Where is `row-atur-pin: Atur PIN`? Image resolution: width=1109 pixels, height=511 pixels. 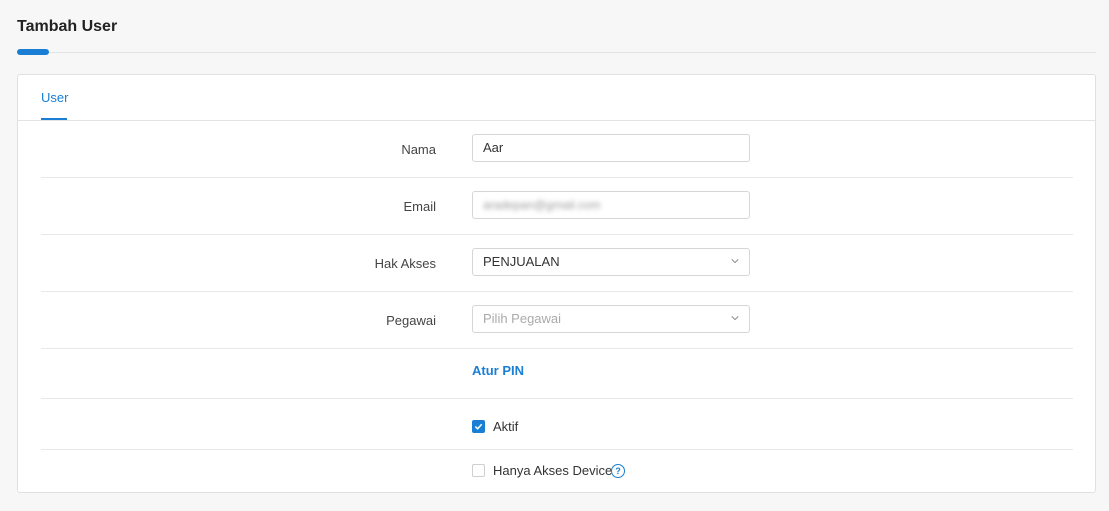 row-atur-pin: Atur PIN is located at coordinates (557, 373).